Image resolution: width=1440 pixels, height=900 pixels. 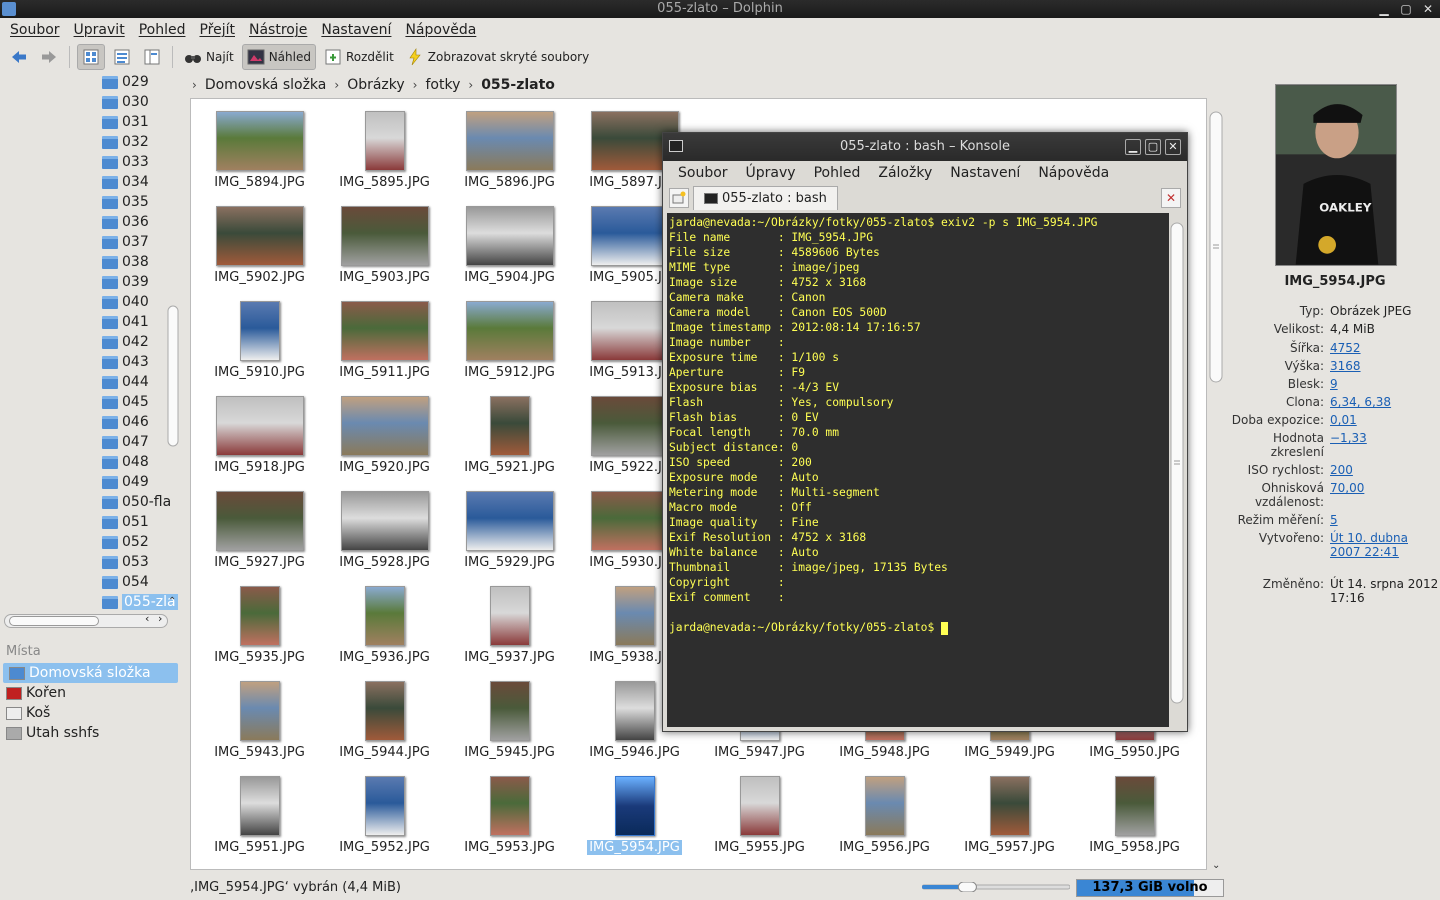 What do you see at coordinates (384, 530) in the screenshot?
I see `file-item: IMG_5928.JPG` at bounding box center [384, 530].